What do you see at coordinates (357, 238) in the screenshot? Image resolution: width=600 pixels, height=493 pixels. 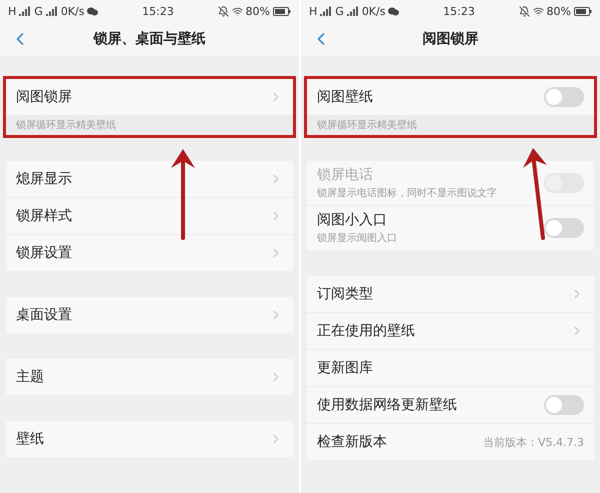 I see `row-description: 锁屏显示阅图入口` at bounding box center [357, 238].